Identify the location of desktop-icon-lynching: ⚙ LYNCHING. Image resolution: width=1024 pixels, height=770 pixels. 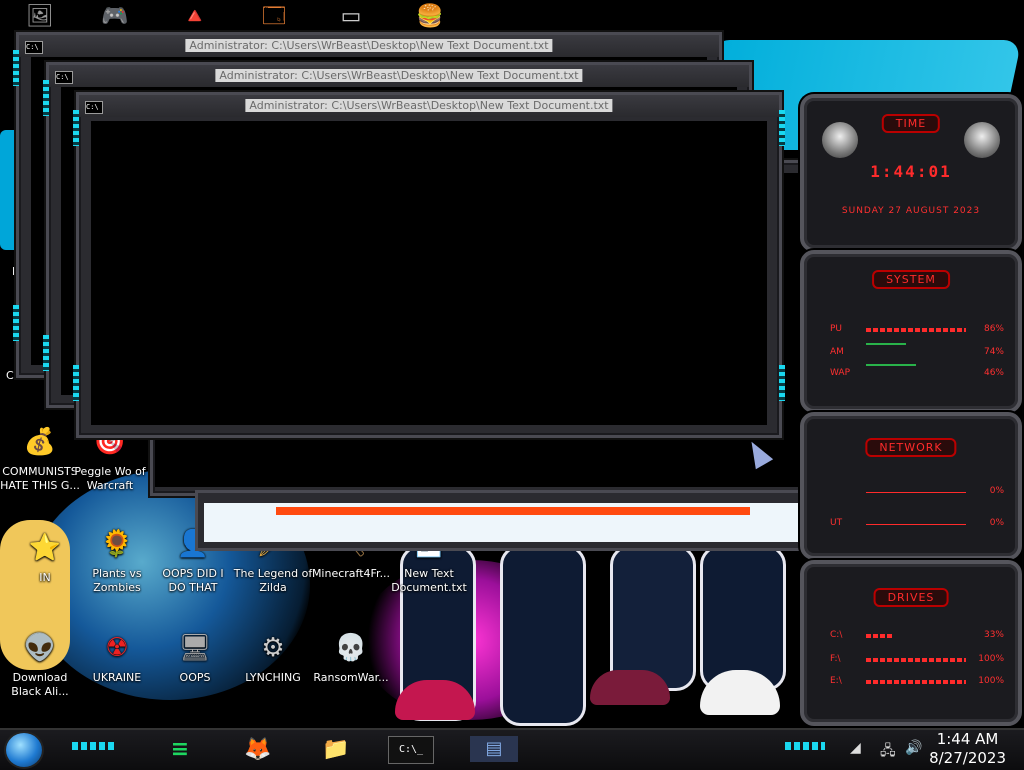
(273, 656).